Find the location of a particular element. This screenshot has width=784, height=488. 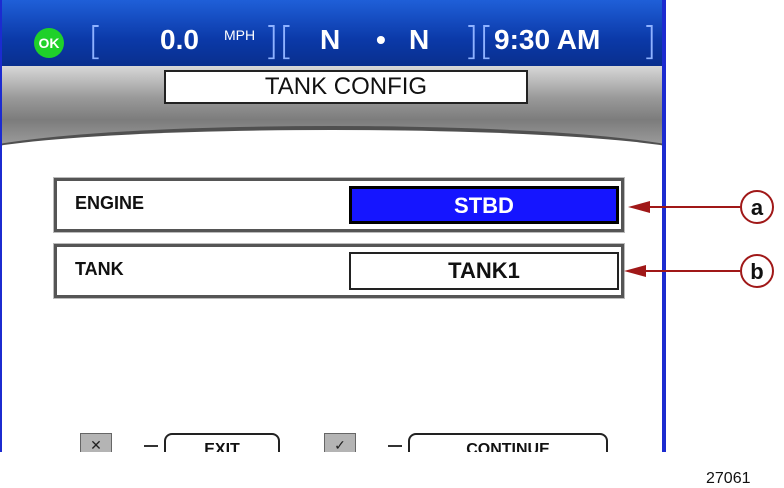

speed-readout: 0.0 is located at coordinates (179, 39).